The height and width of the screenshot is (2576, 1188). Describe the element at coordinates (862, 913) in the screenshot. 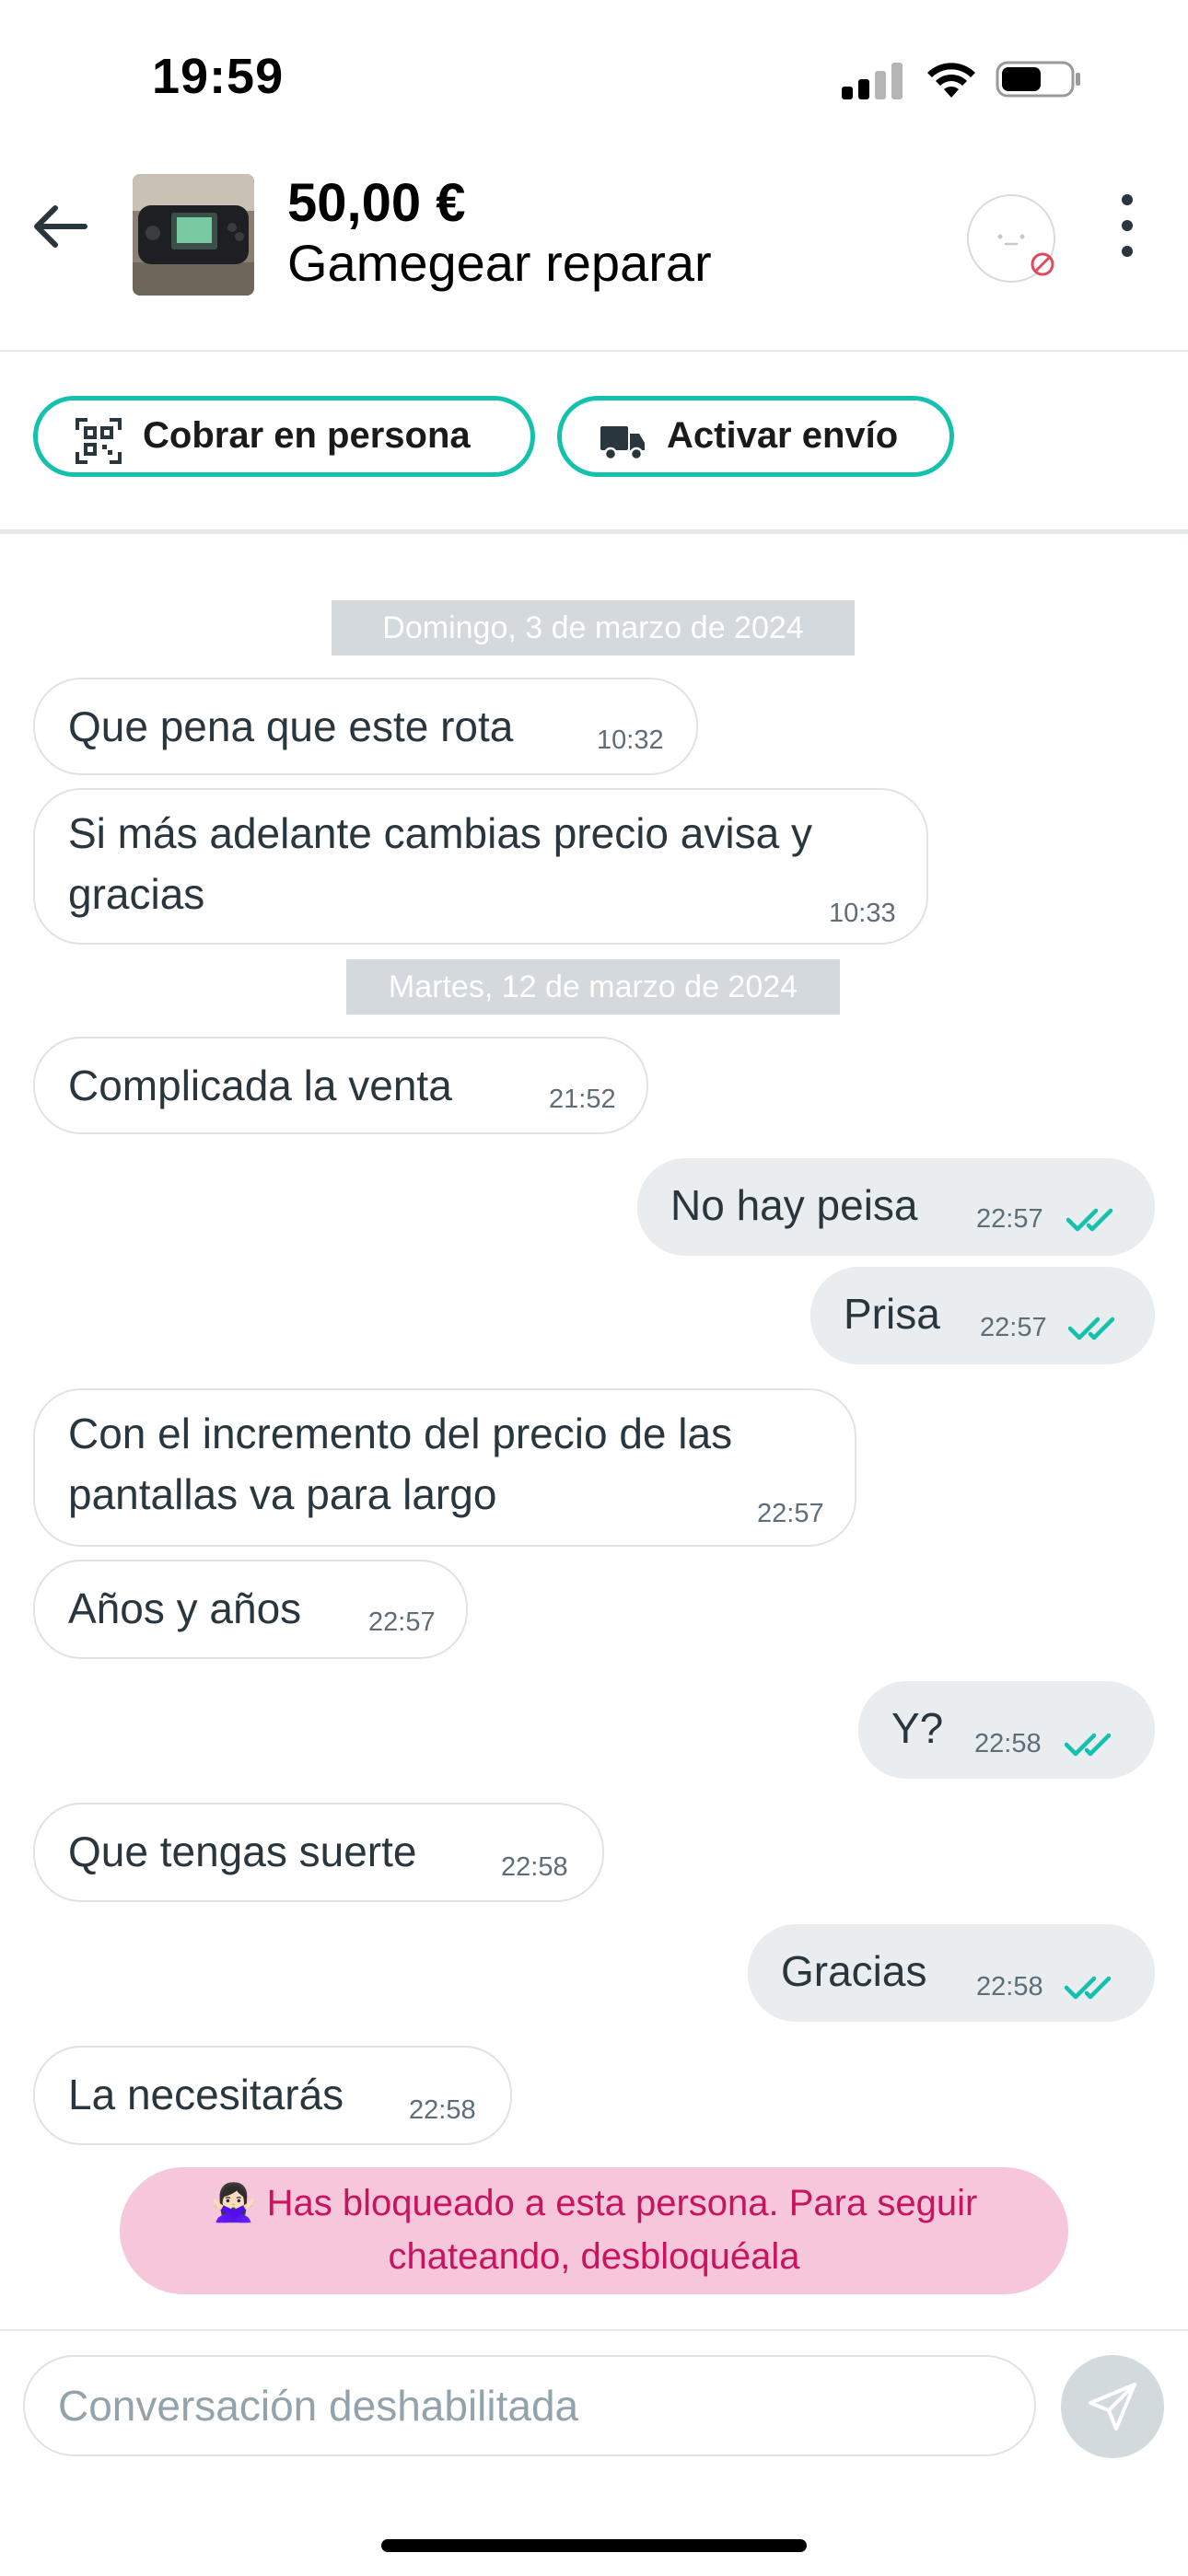

I see `message-time: 10:33` at that location.